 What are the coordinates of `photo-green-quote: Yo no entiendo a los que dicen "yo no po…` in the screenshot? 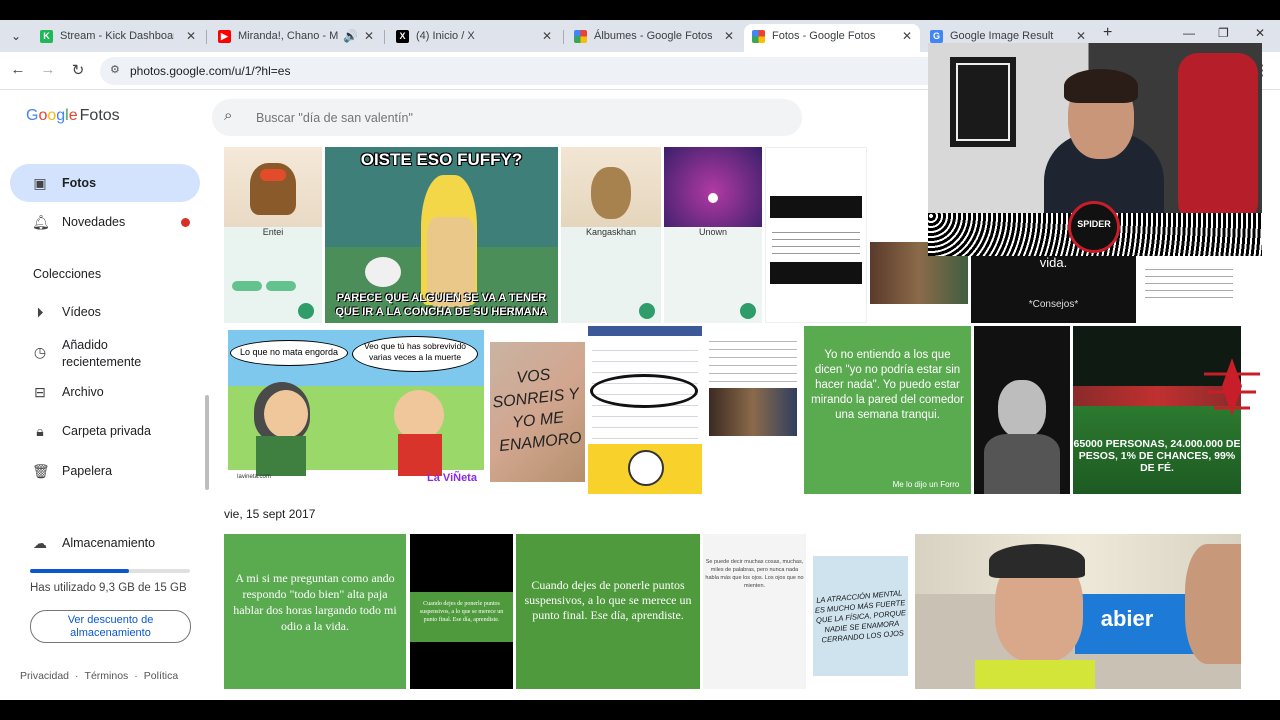 It's located at (887, 410).